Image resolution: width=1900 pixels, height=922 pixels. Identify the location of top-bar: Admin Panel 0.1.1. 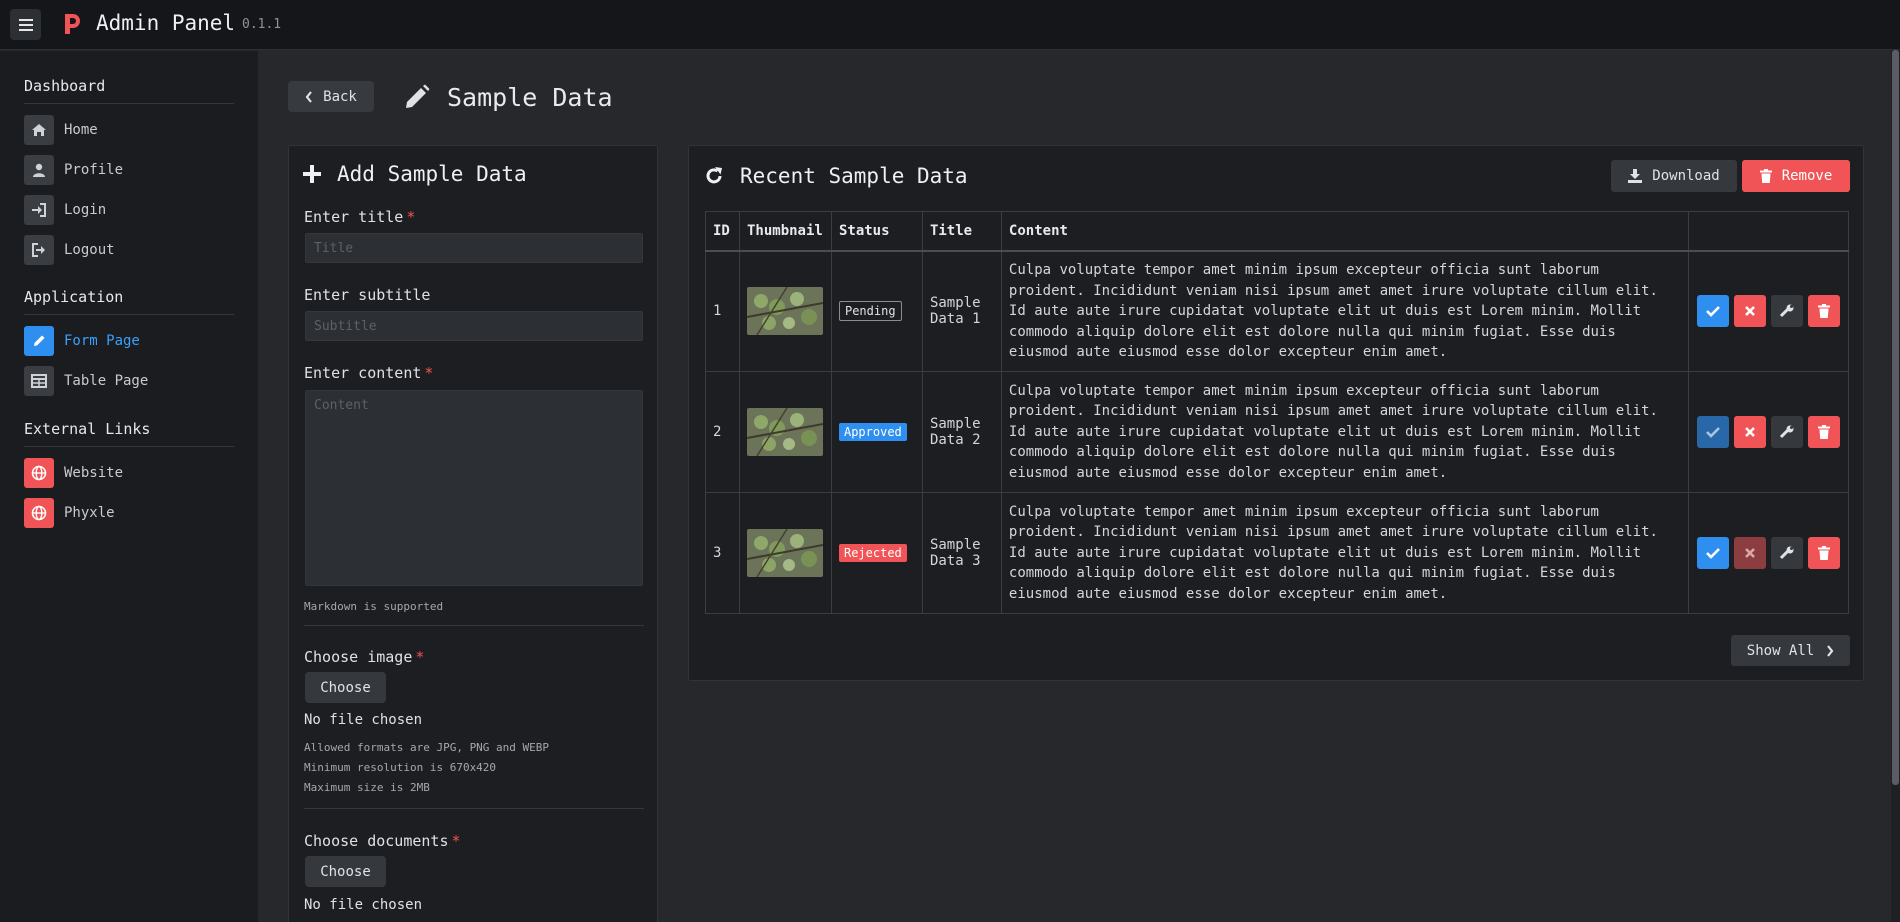
(950, 25).